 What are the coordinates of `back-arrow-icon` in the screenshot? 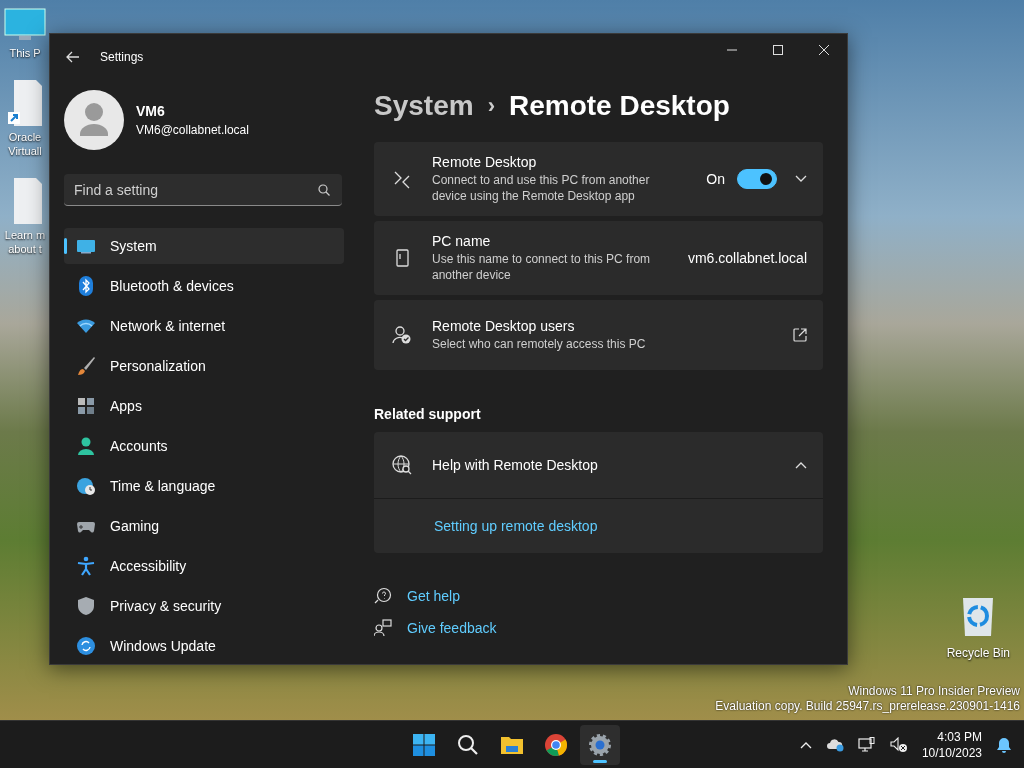 It's located at (73, 57).